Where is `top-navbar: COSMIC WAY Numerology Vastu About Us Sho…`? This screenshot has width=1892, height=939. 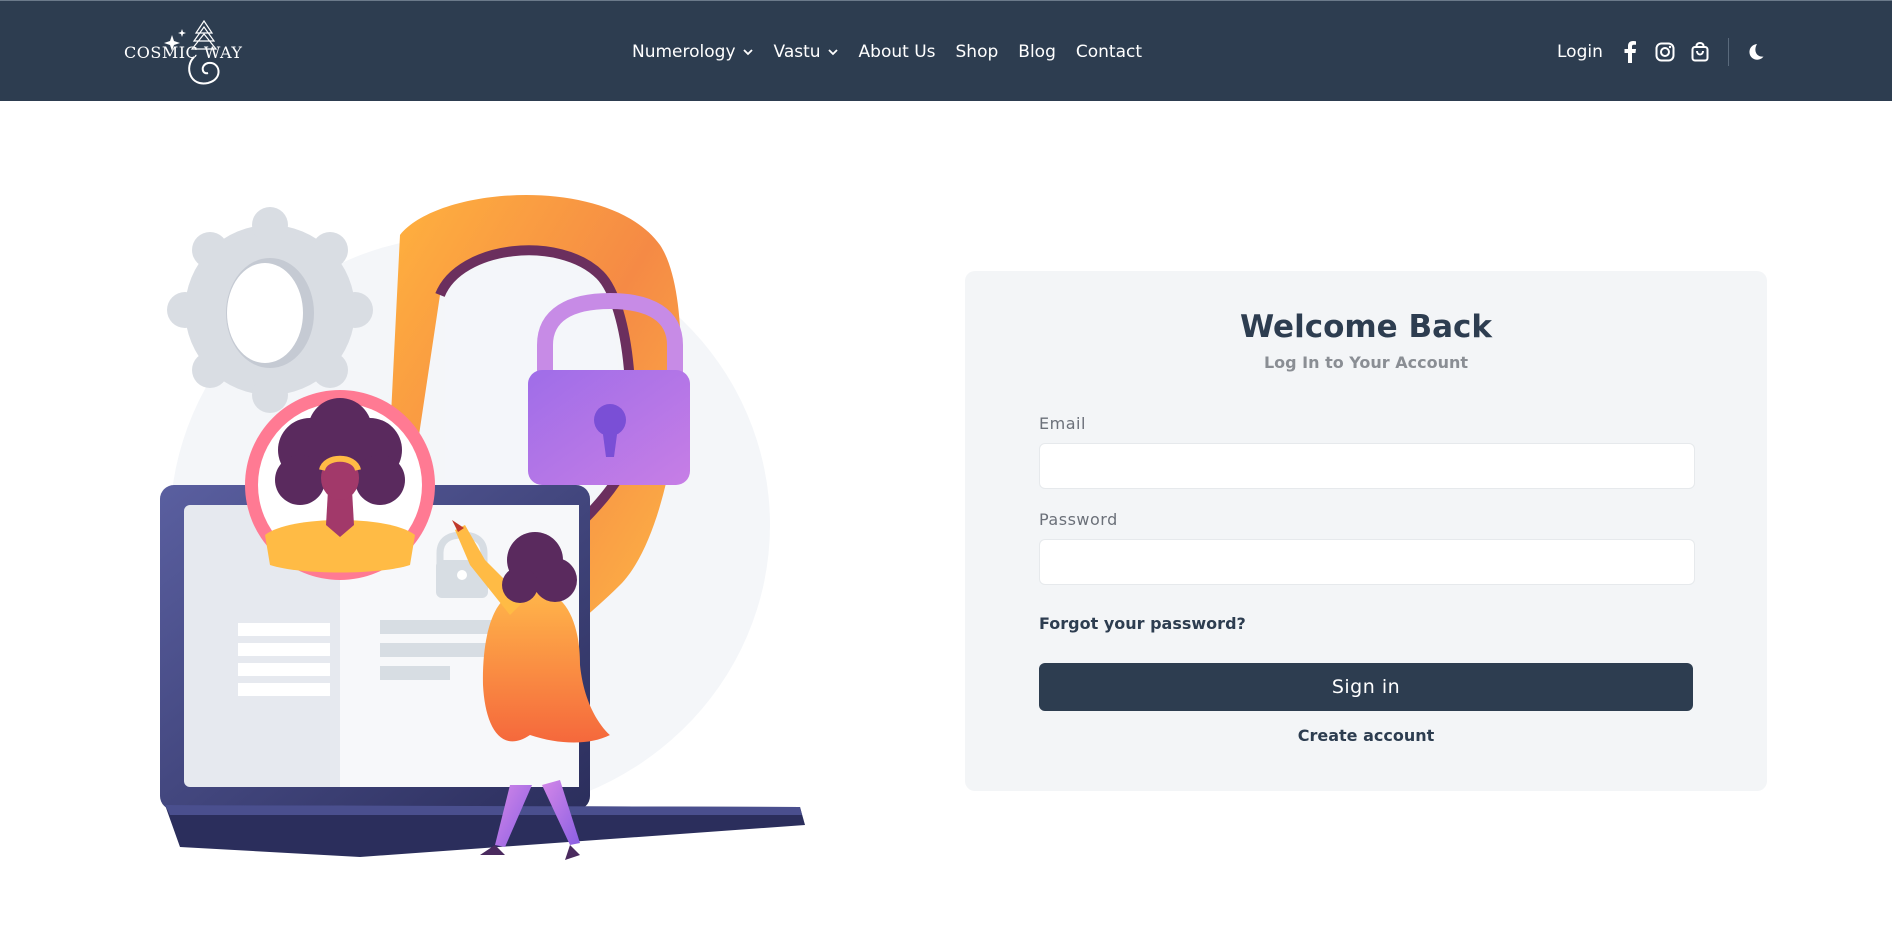
top-navbar: COSMIC WAY Numerology Vastu About Us Sho… is located at coordinates (946, 50).